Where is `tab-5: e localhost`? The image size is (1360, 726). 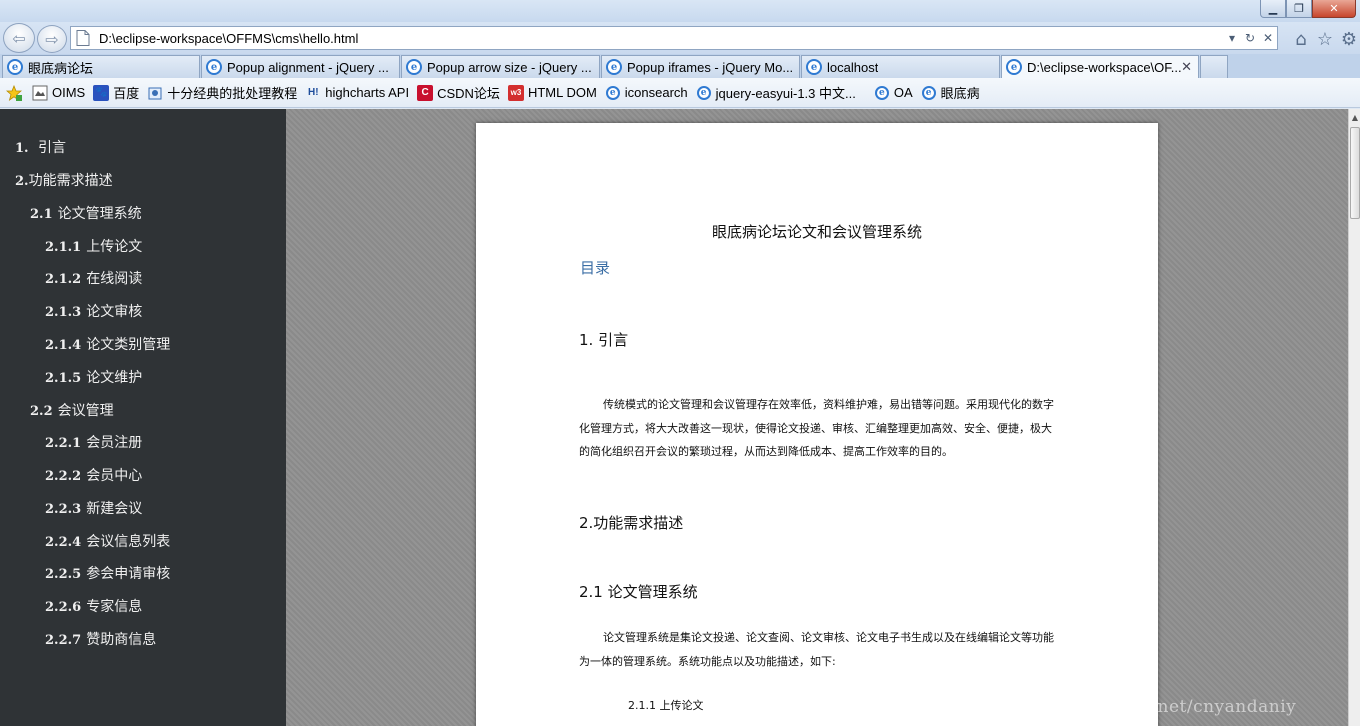
tab-5: e localhost is located at coordinates (900, 66).